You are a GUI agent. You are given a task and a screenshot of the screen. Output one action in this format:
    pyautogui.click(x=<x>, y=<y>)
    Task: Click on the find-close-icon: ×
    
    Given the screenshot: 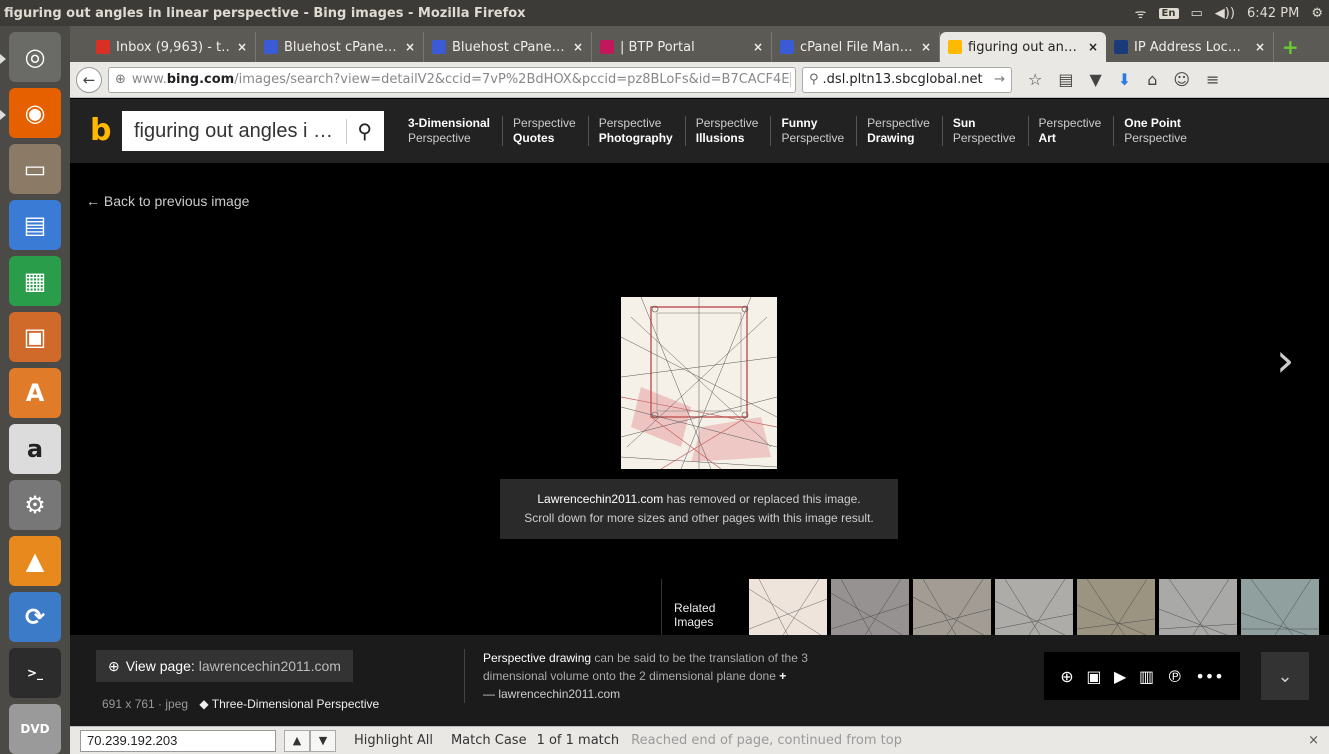 What is the action you would take?
    pyautogui.click(x=1313, y=740)
    